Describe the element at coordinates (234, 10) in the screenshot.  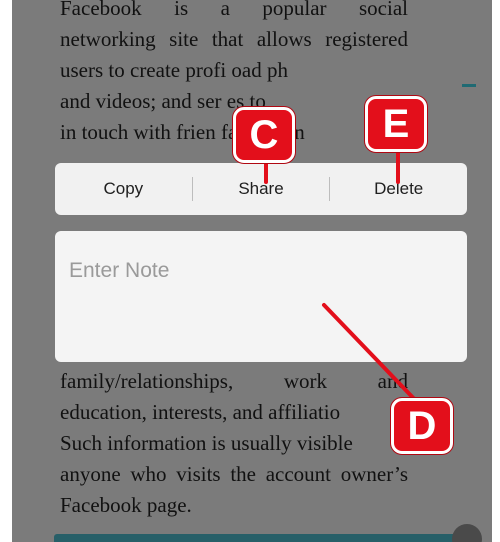
I see `document-line: Facebook is a popular social` at that location.